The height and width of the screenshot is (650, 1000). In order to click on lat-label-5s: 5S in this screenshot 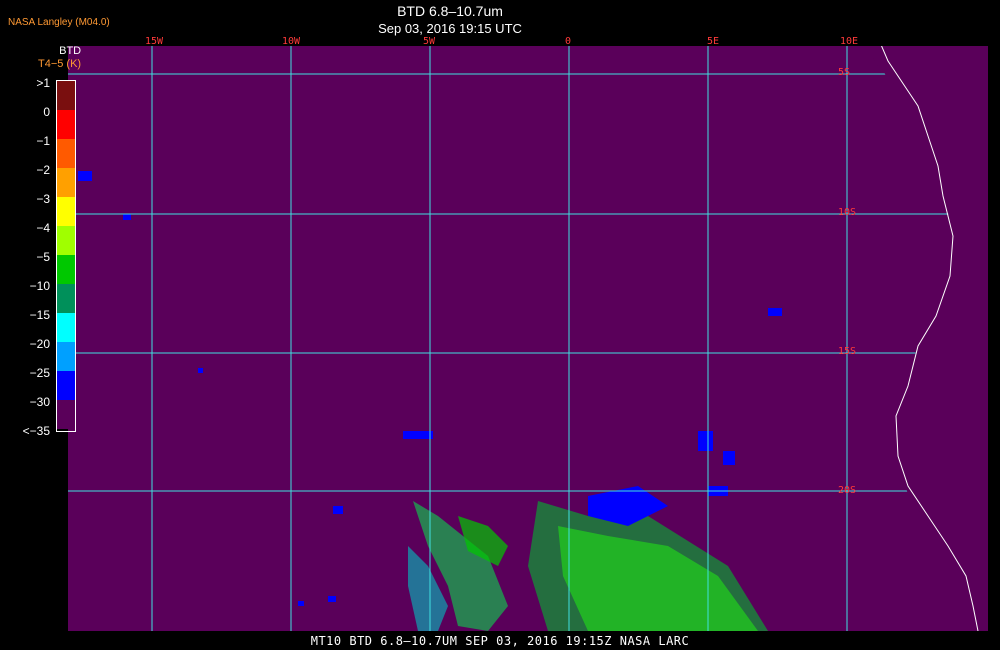, I will do `click(844, 72)`.